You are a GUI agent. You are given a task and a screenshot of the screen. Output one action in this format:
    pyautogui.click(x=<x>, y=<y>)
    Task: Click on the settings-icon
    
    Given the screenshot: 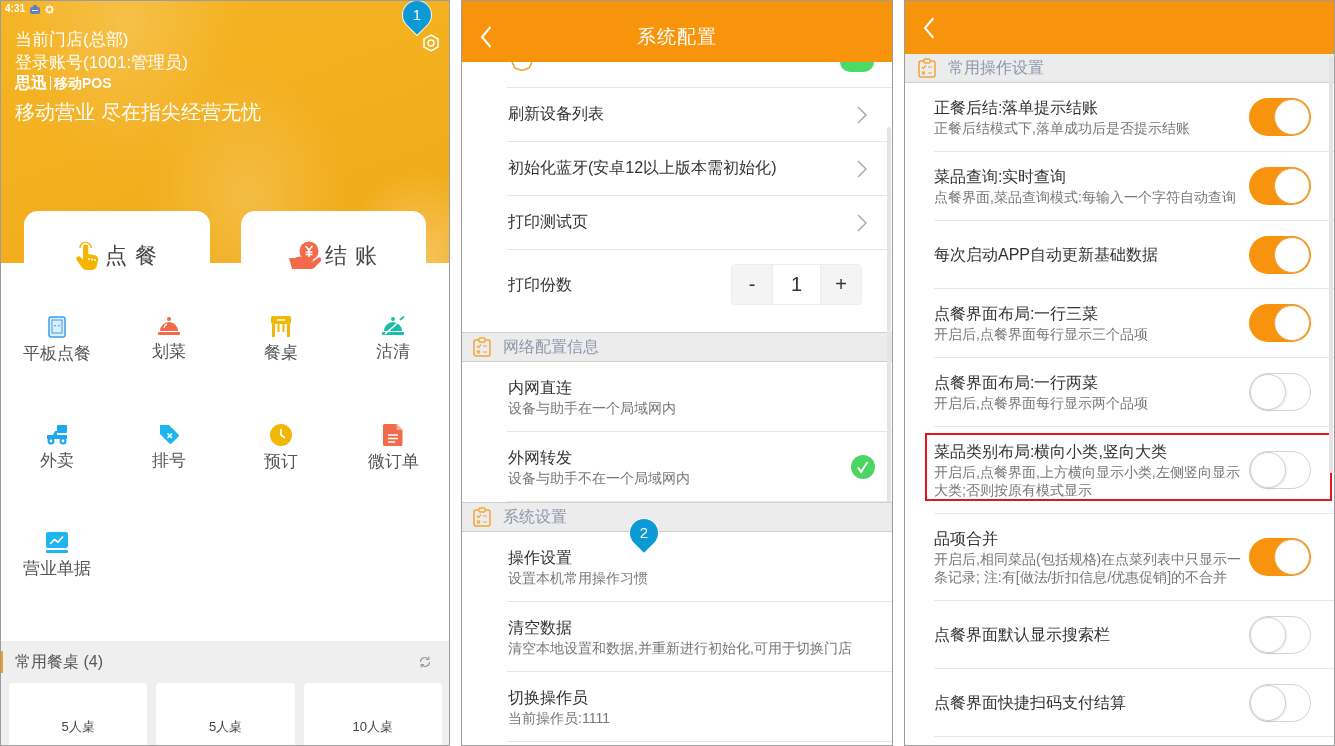 What is the action you would take?
    pyautogui.click(x=431, y=43)
    